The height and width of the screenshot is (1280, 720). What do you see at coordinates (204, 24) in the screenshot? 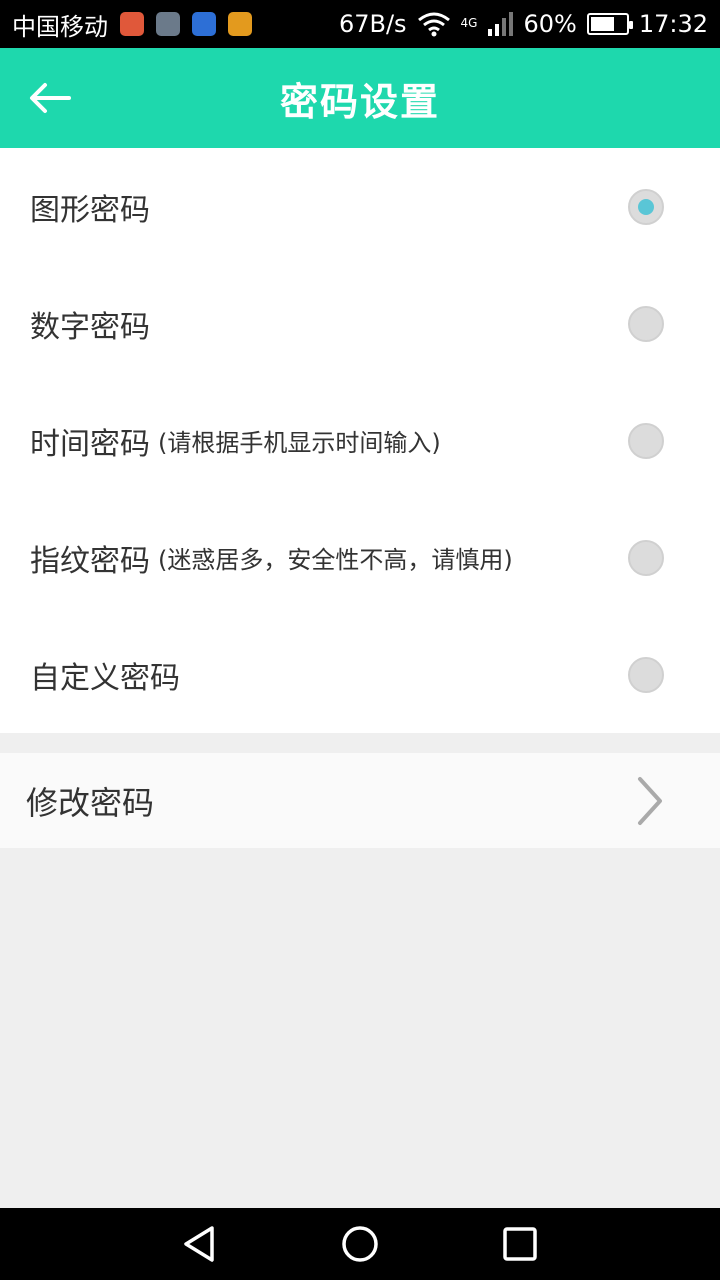
I see `cloud-app-icon` at bounding box center [204, 24].